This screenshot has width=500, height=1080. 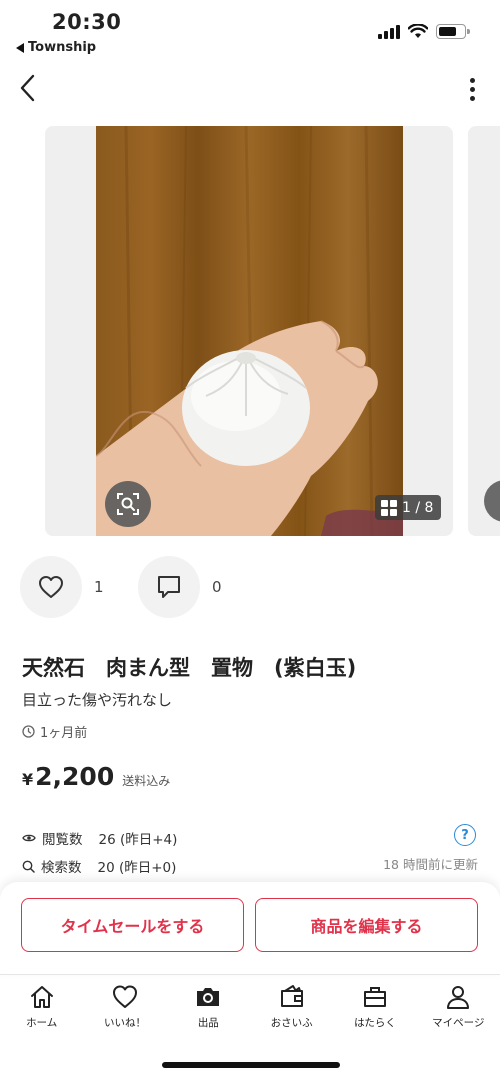 What do you see at coordinates (29, 838) in the screenshot?
I see `eye-icon` at bounding box center [29, 838].